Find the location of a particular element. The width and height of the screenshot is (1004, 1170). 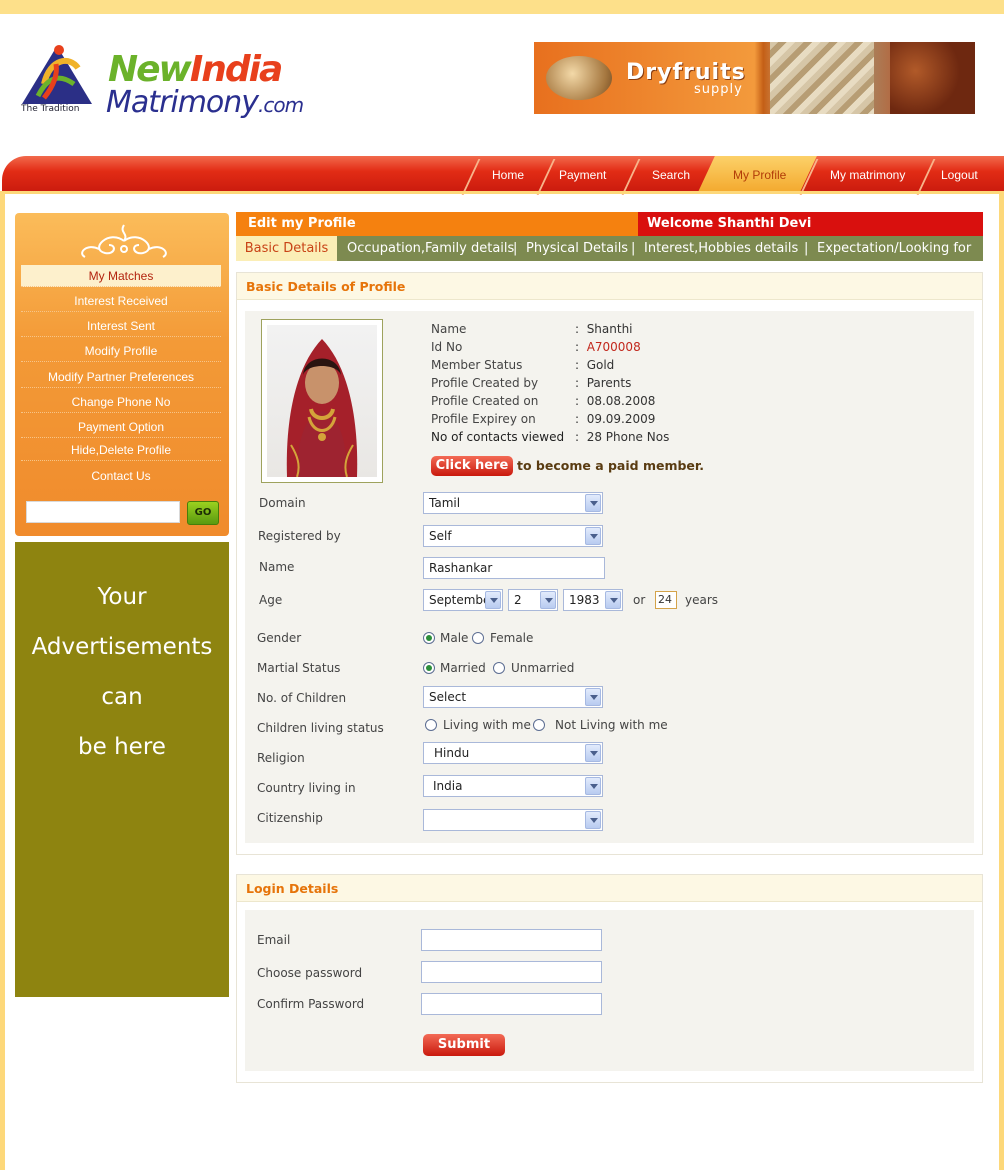

marital-married-radio is located at coordinates (429, 668).